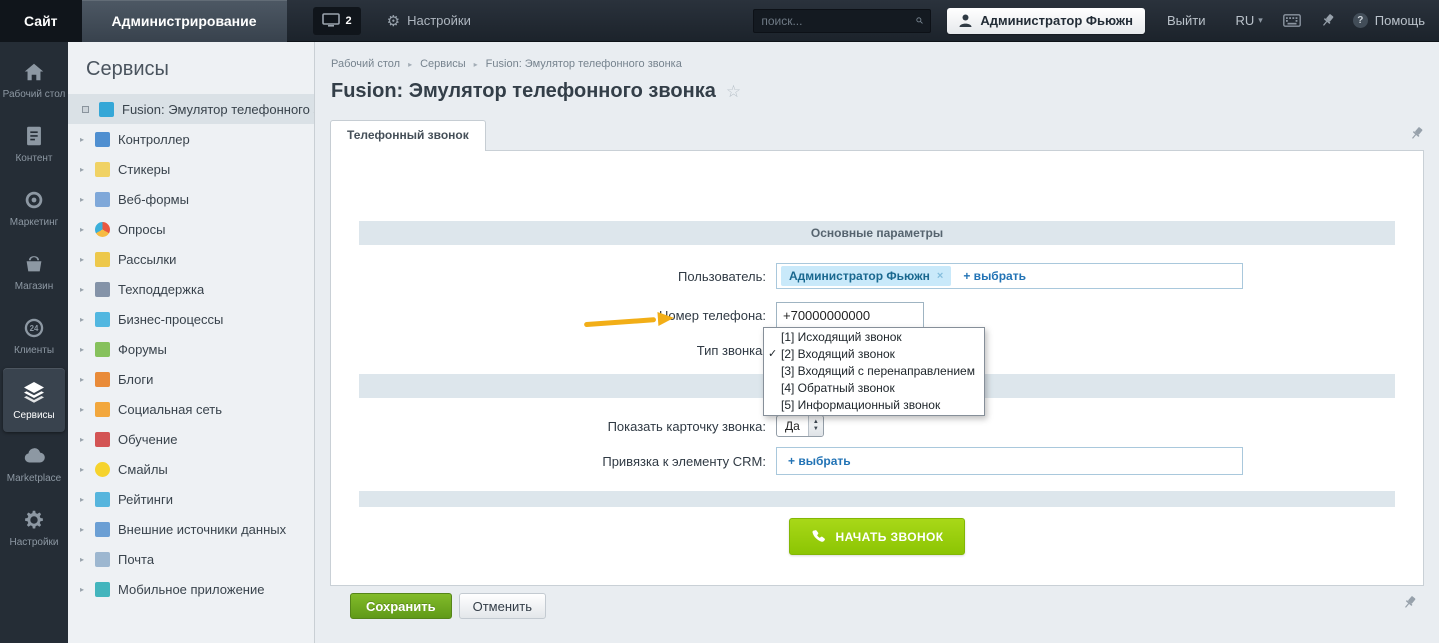 This screenshot has width=1439, height=643. Describe the element at coordinates (877, 499) in the screenshot. I see `section-divider` at that location.